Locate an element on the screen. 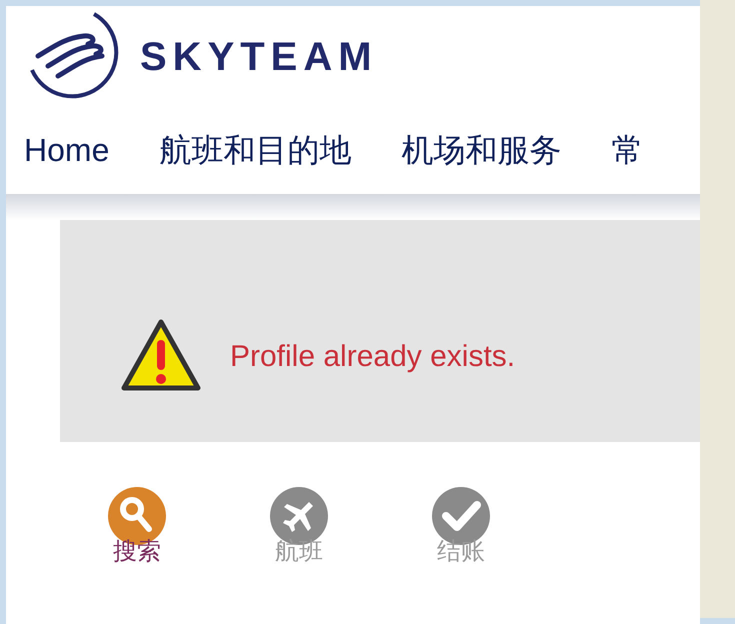  nav-link: Home is located at coordinates (67, 150).